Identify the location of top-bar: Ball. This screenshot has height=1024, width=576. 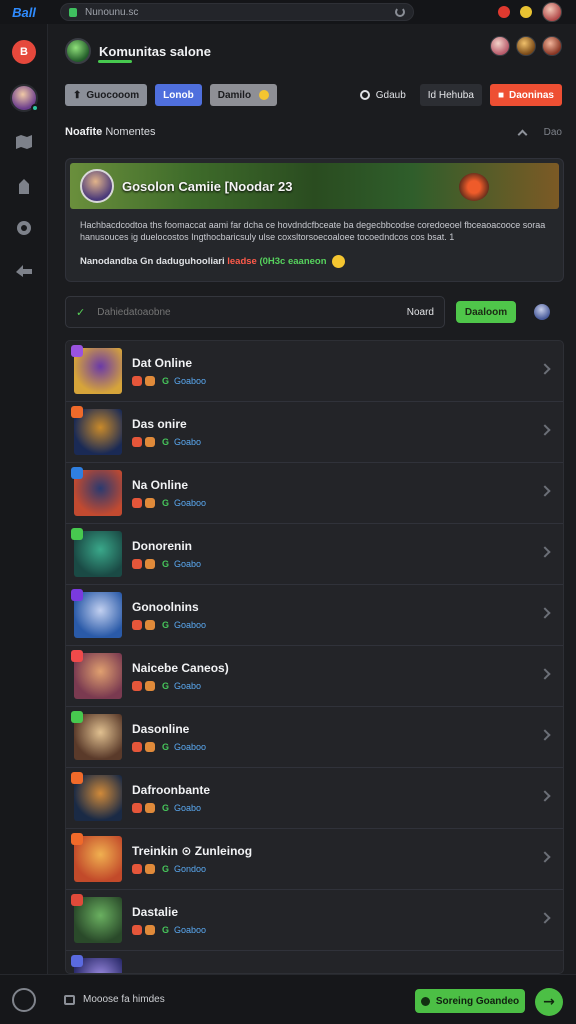
(288, 12).